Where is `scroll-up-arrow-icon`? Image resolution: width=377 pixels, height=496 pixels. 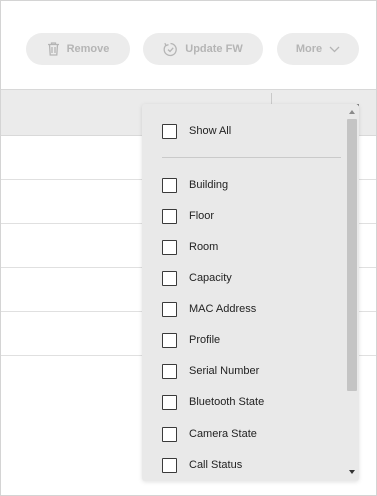
scroll-up-arrow-icon is located at coordinates (352, 112).